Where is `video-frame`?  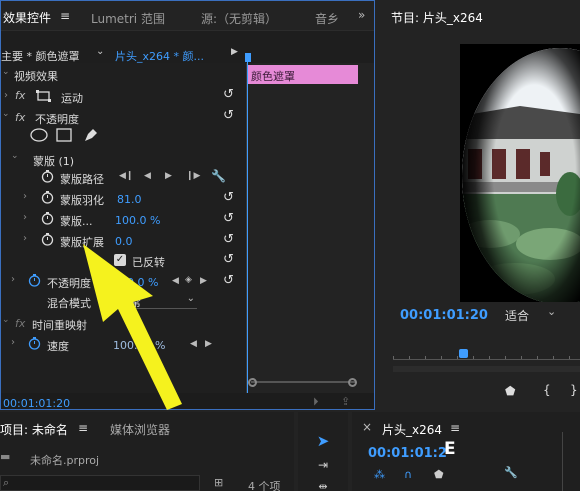 video-frame is located at coordinates (520, 173).